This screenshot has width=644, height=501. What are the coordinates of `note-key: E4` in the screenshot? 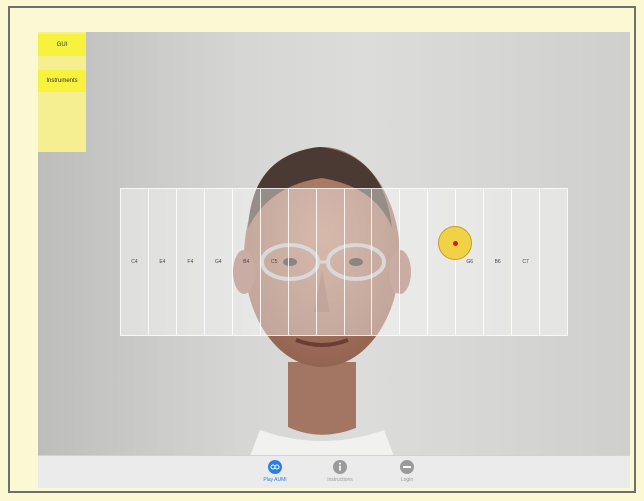 It's located at (162, 262).